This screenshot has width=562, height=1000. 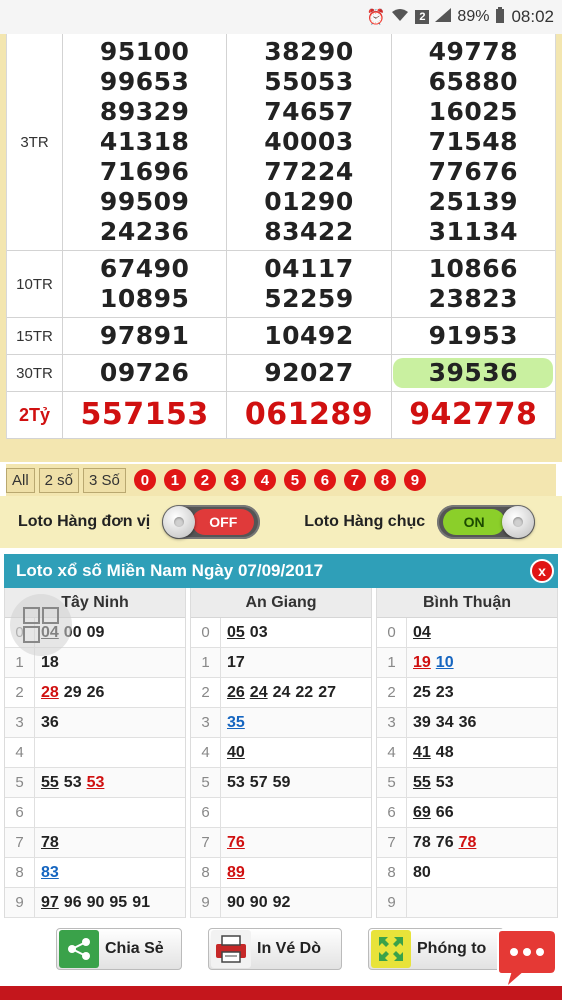 I want to click on loto-row: 3 39 34 36, so click(x=467, y=723).